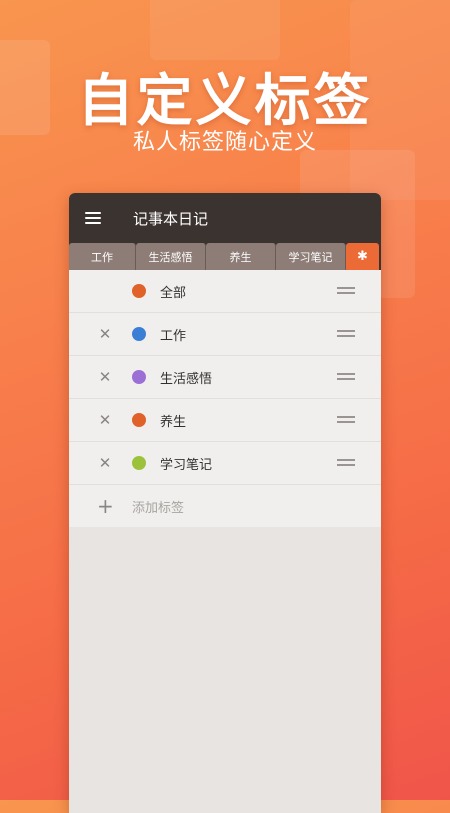  I want to click on gear-icon: ✱, so click(362, 256).